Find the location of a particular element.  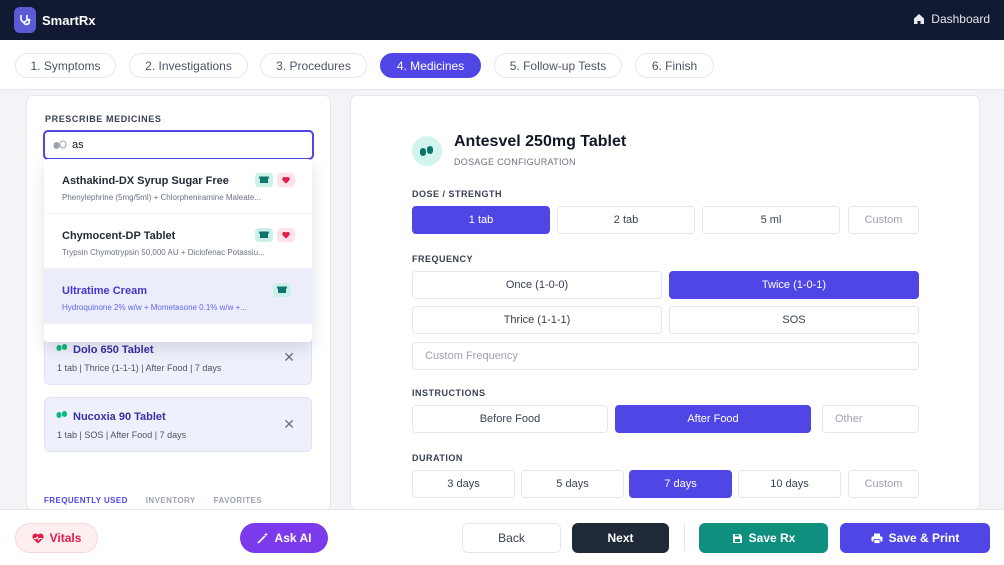

medicine-detail: 1 tab | SOS | After Food | 7 days is located at coordinates (122, 435).